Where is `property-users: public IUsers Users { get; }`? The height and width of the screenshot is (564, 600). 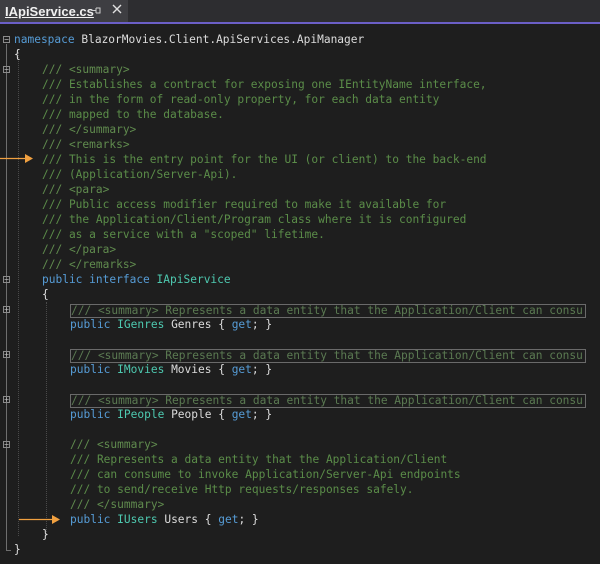 property-users: public IUsers Users { get; } is located at coordinates (164, 519).